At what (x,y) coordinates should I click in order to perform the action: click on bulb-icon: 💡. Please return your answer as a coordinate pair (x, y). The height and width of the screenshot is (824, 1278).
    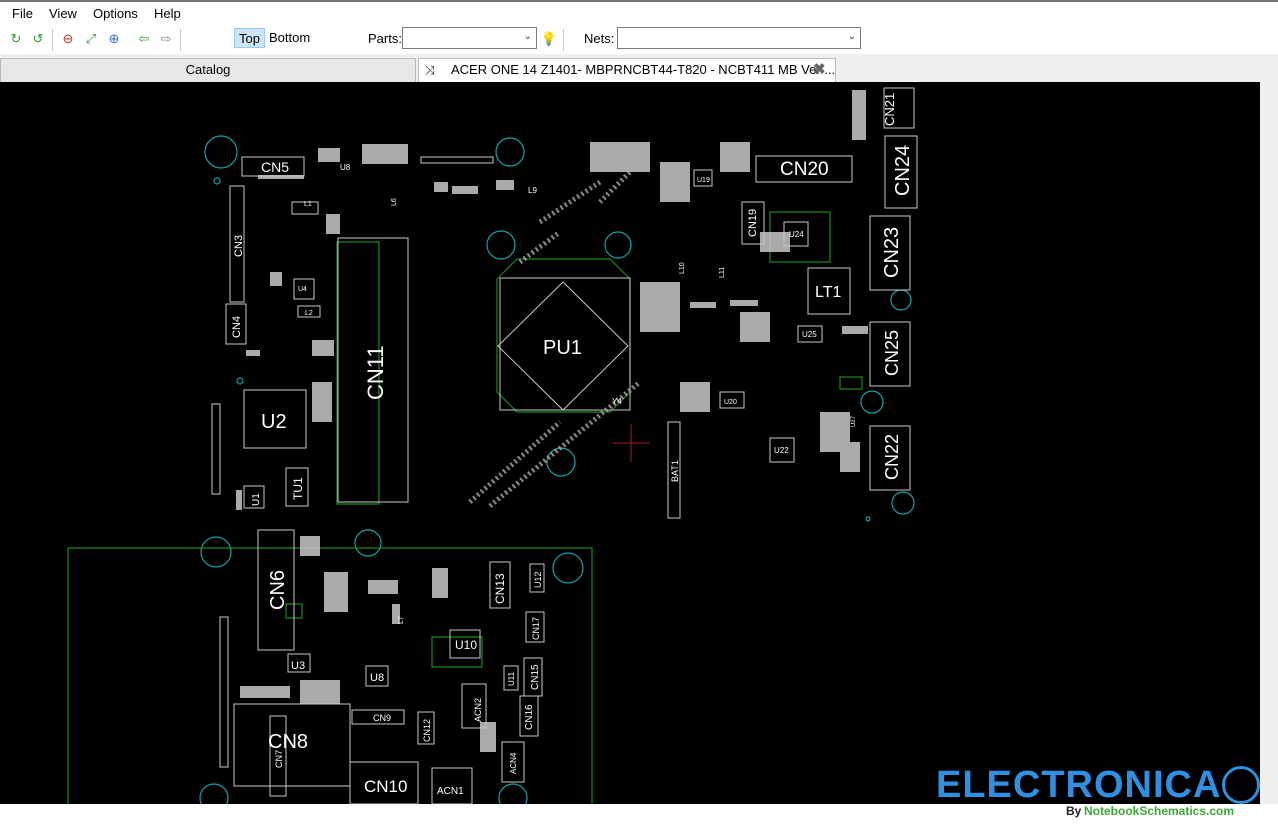
    Looking at the image, I should click on (549, 39).